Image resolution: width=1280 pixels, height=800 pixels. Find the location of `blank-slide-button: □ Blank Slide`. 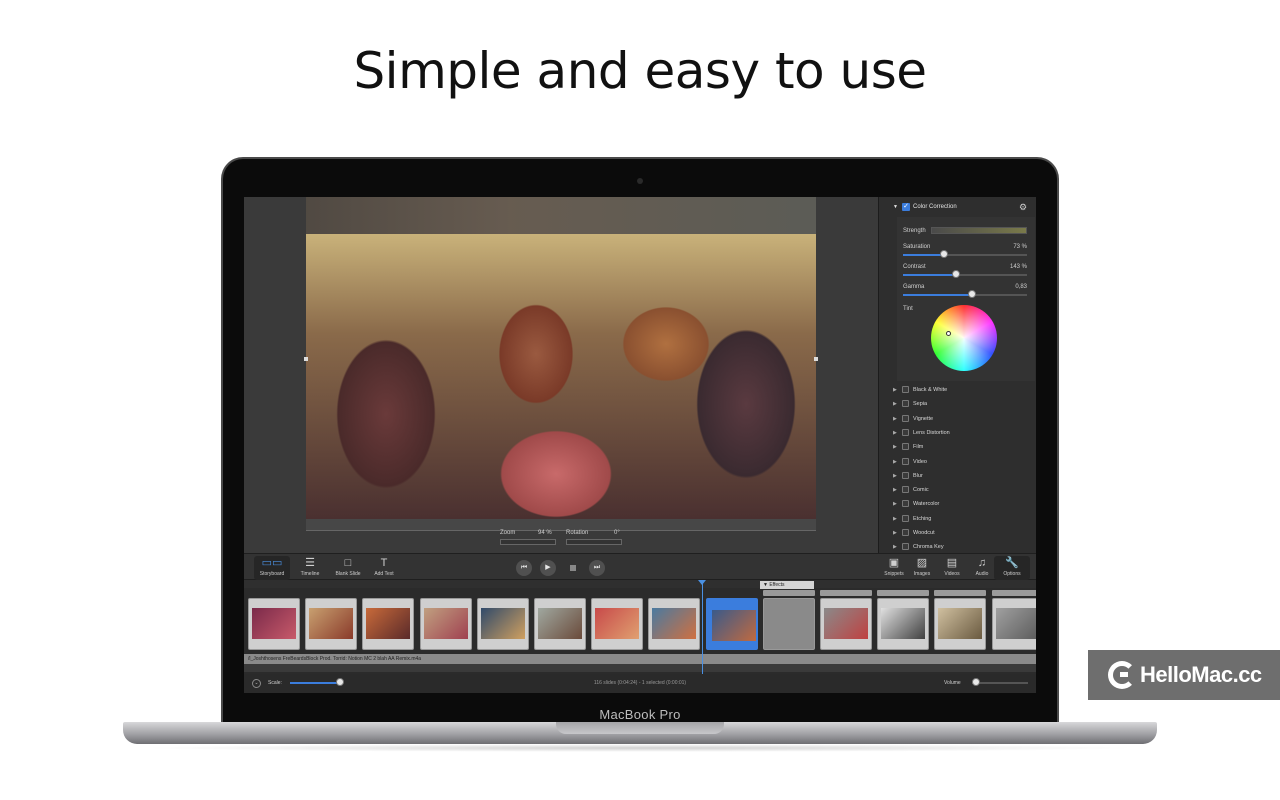

blank-slide-button: □ Blank Slide is located at coordinates (348, 568).